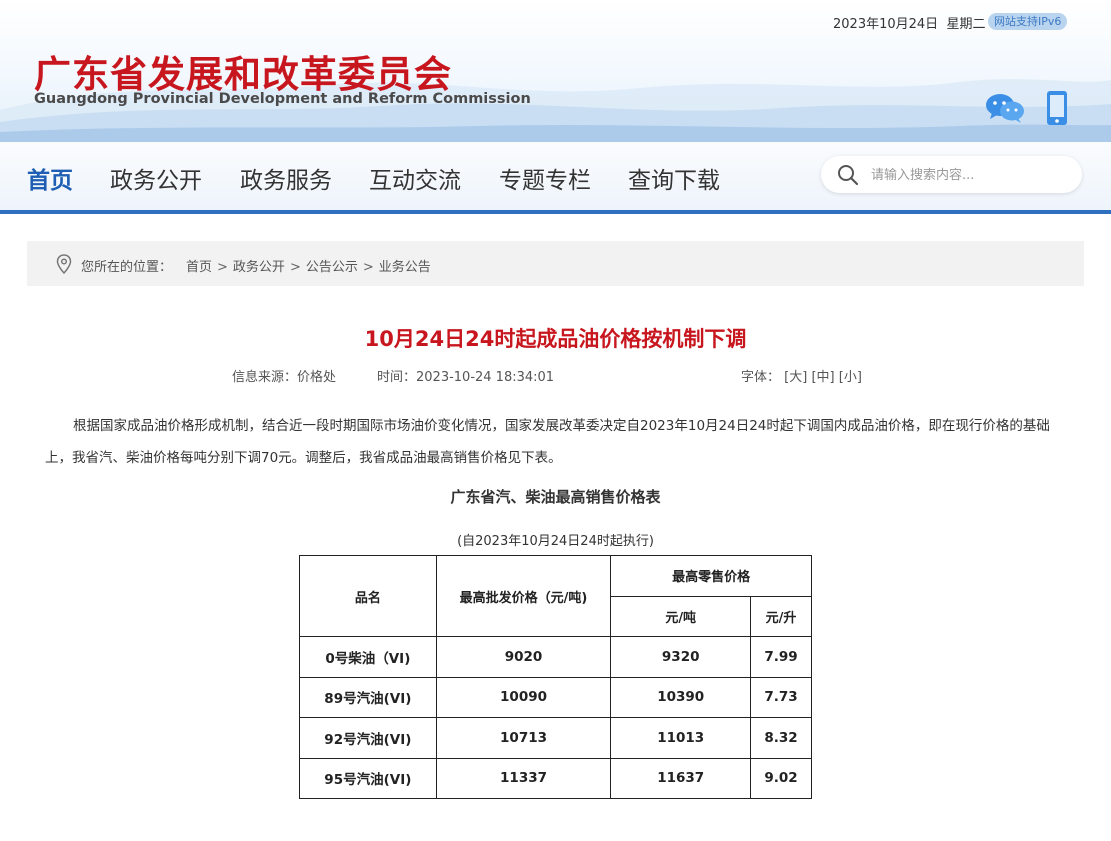 The height and width of the screenshot is (841, 1111). I want to click on nav-item-query-download: 查询下载, so click(674, 178).